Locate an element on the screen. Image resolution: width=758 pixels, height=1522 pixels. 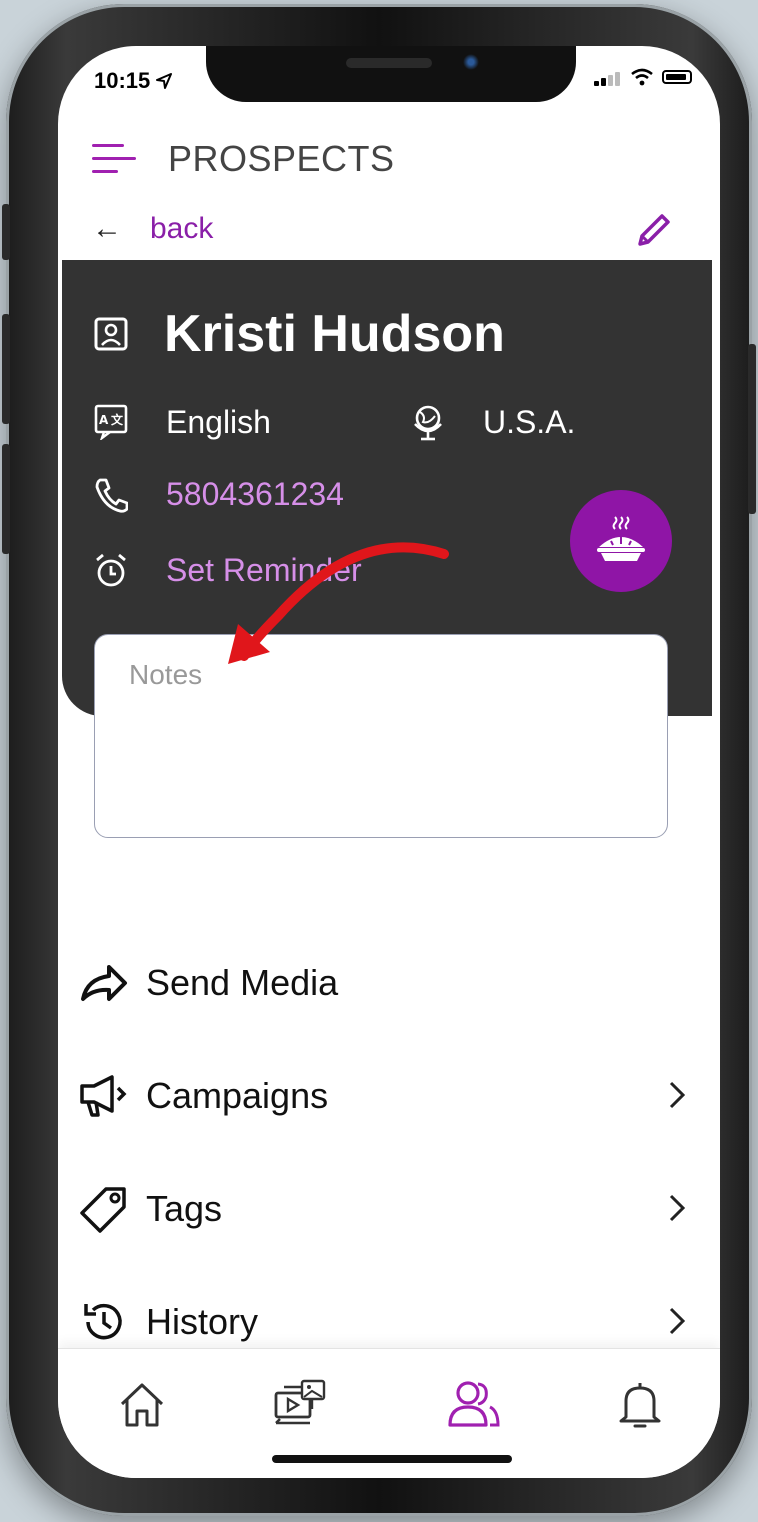
contact-card-icon is located at coordinates (111, 334).